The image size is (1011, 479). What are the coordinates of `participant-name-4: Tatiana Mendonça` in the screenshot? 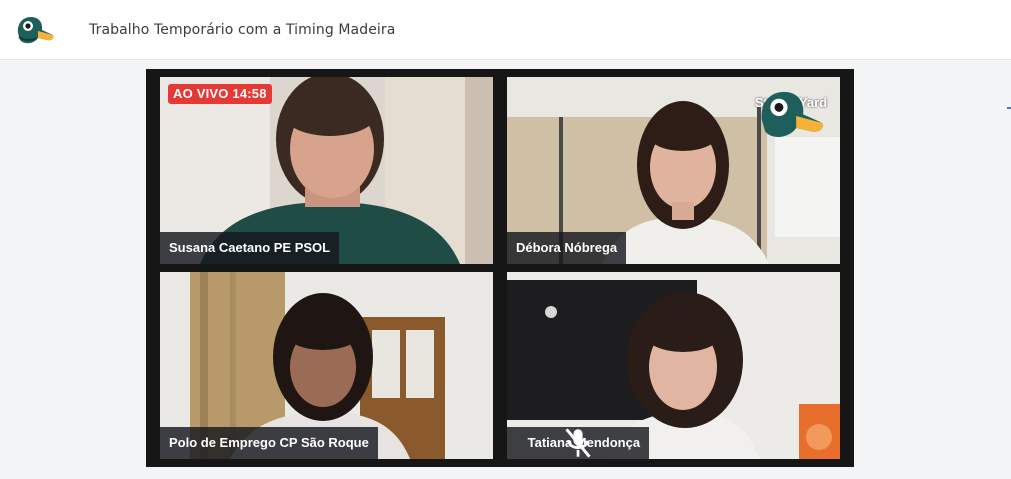 It's located at (578, 443).